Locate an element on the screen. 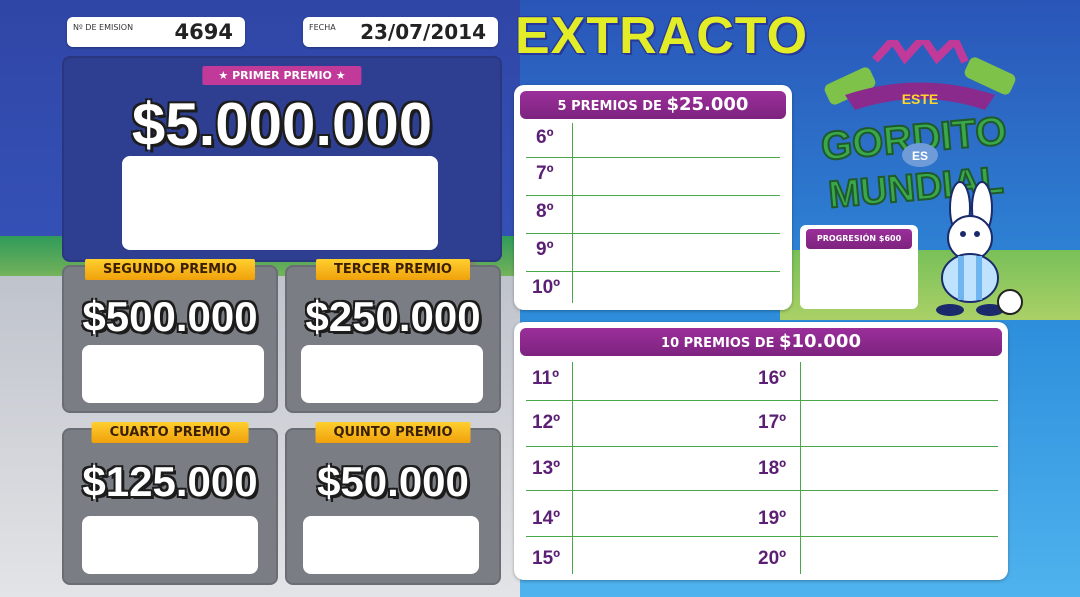 The height and width of the screenshot is (597, 1080). diez-premios-divider-right is located at coordinates (800, 468).